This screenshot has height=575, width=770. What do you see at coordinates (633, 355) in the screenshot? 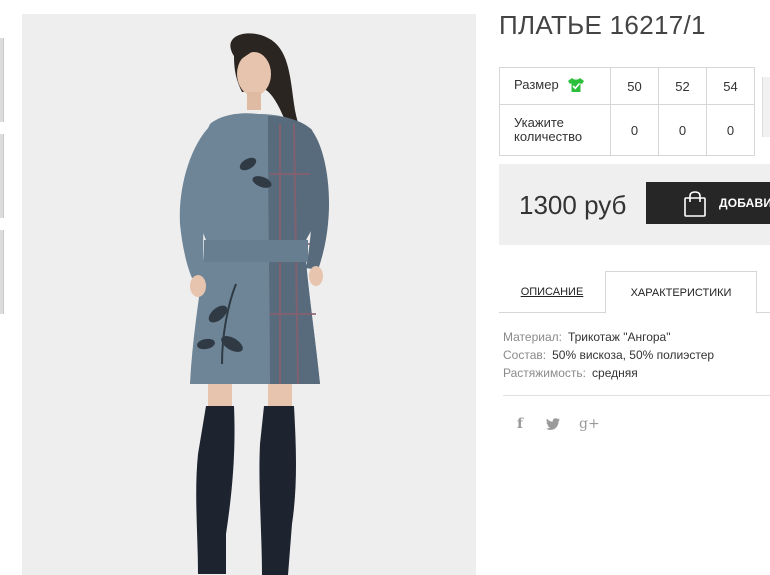
I see `spec-value: 50% вискоза, 50% полиэстер` at bounding box center [633, 355].